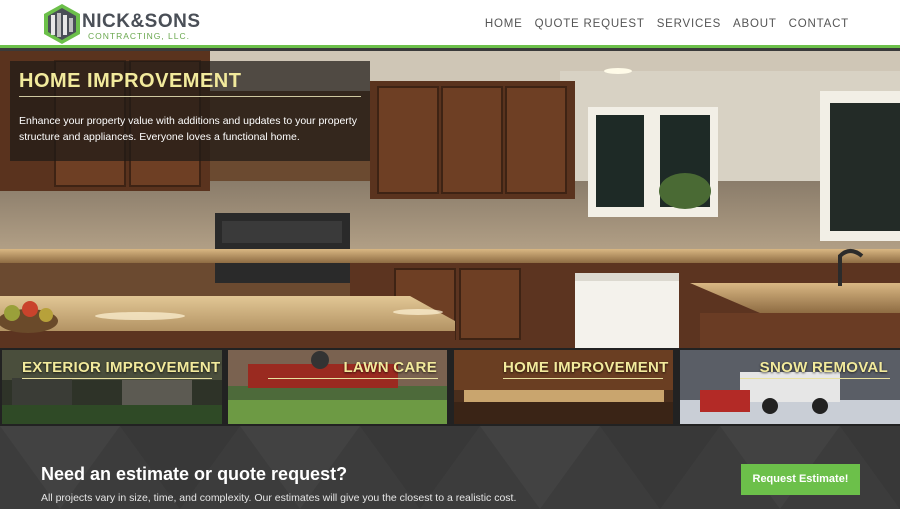 This screenshot has height=509, width=900. I want to click on tile-home-improvement: HOME IMPROVEMENT, so click(563, 387).